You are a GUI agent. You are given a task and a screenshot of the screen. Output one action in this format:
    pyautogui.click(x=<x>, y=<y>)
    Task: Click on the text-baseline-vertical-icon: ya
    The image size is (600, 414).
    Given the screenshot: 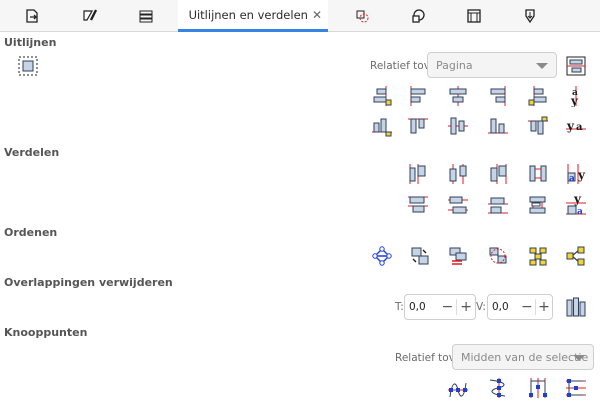 What is the action you would take?
    pyautogui.click(x=576, y=126)
    